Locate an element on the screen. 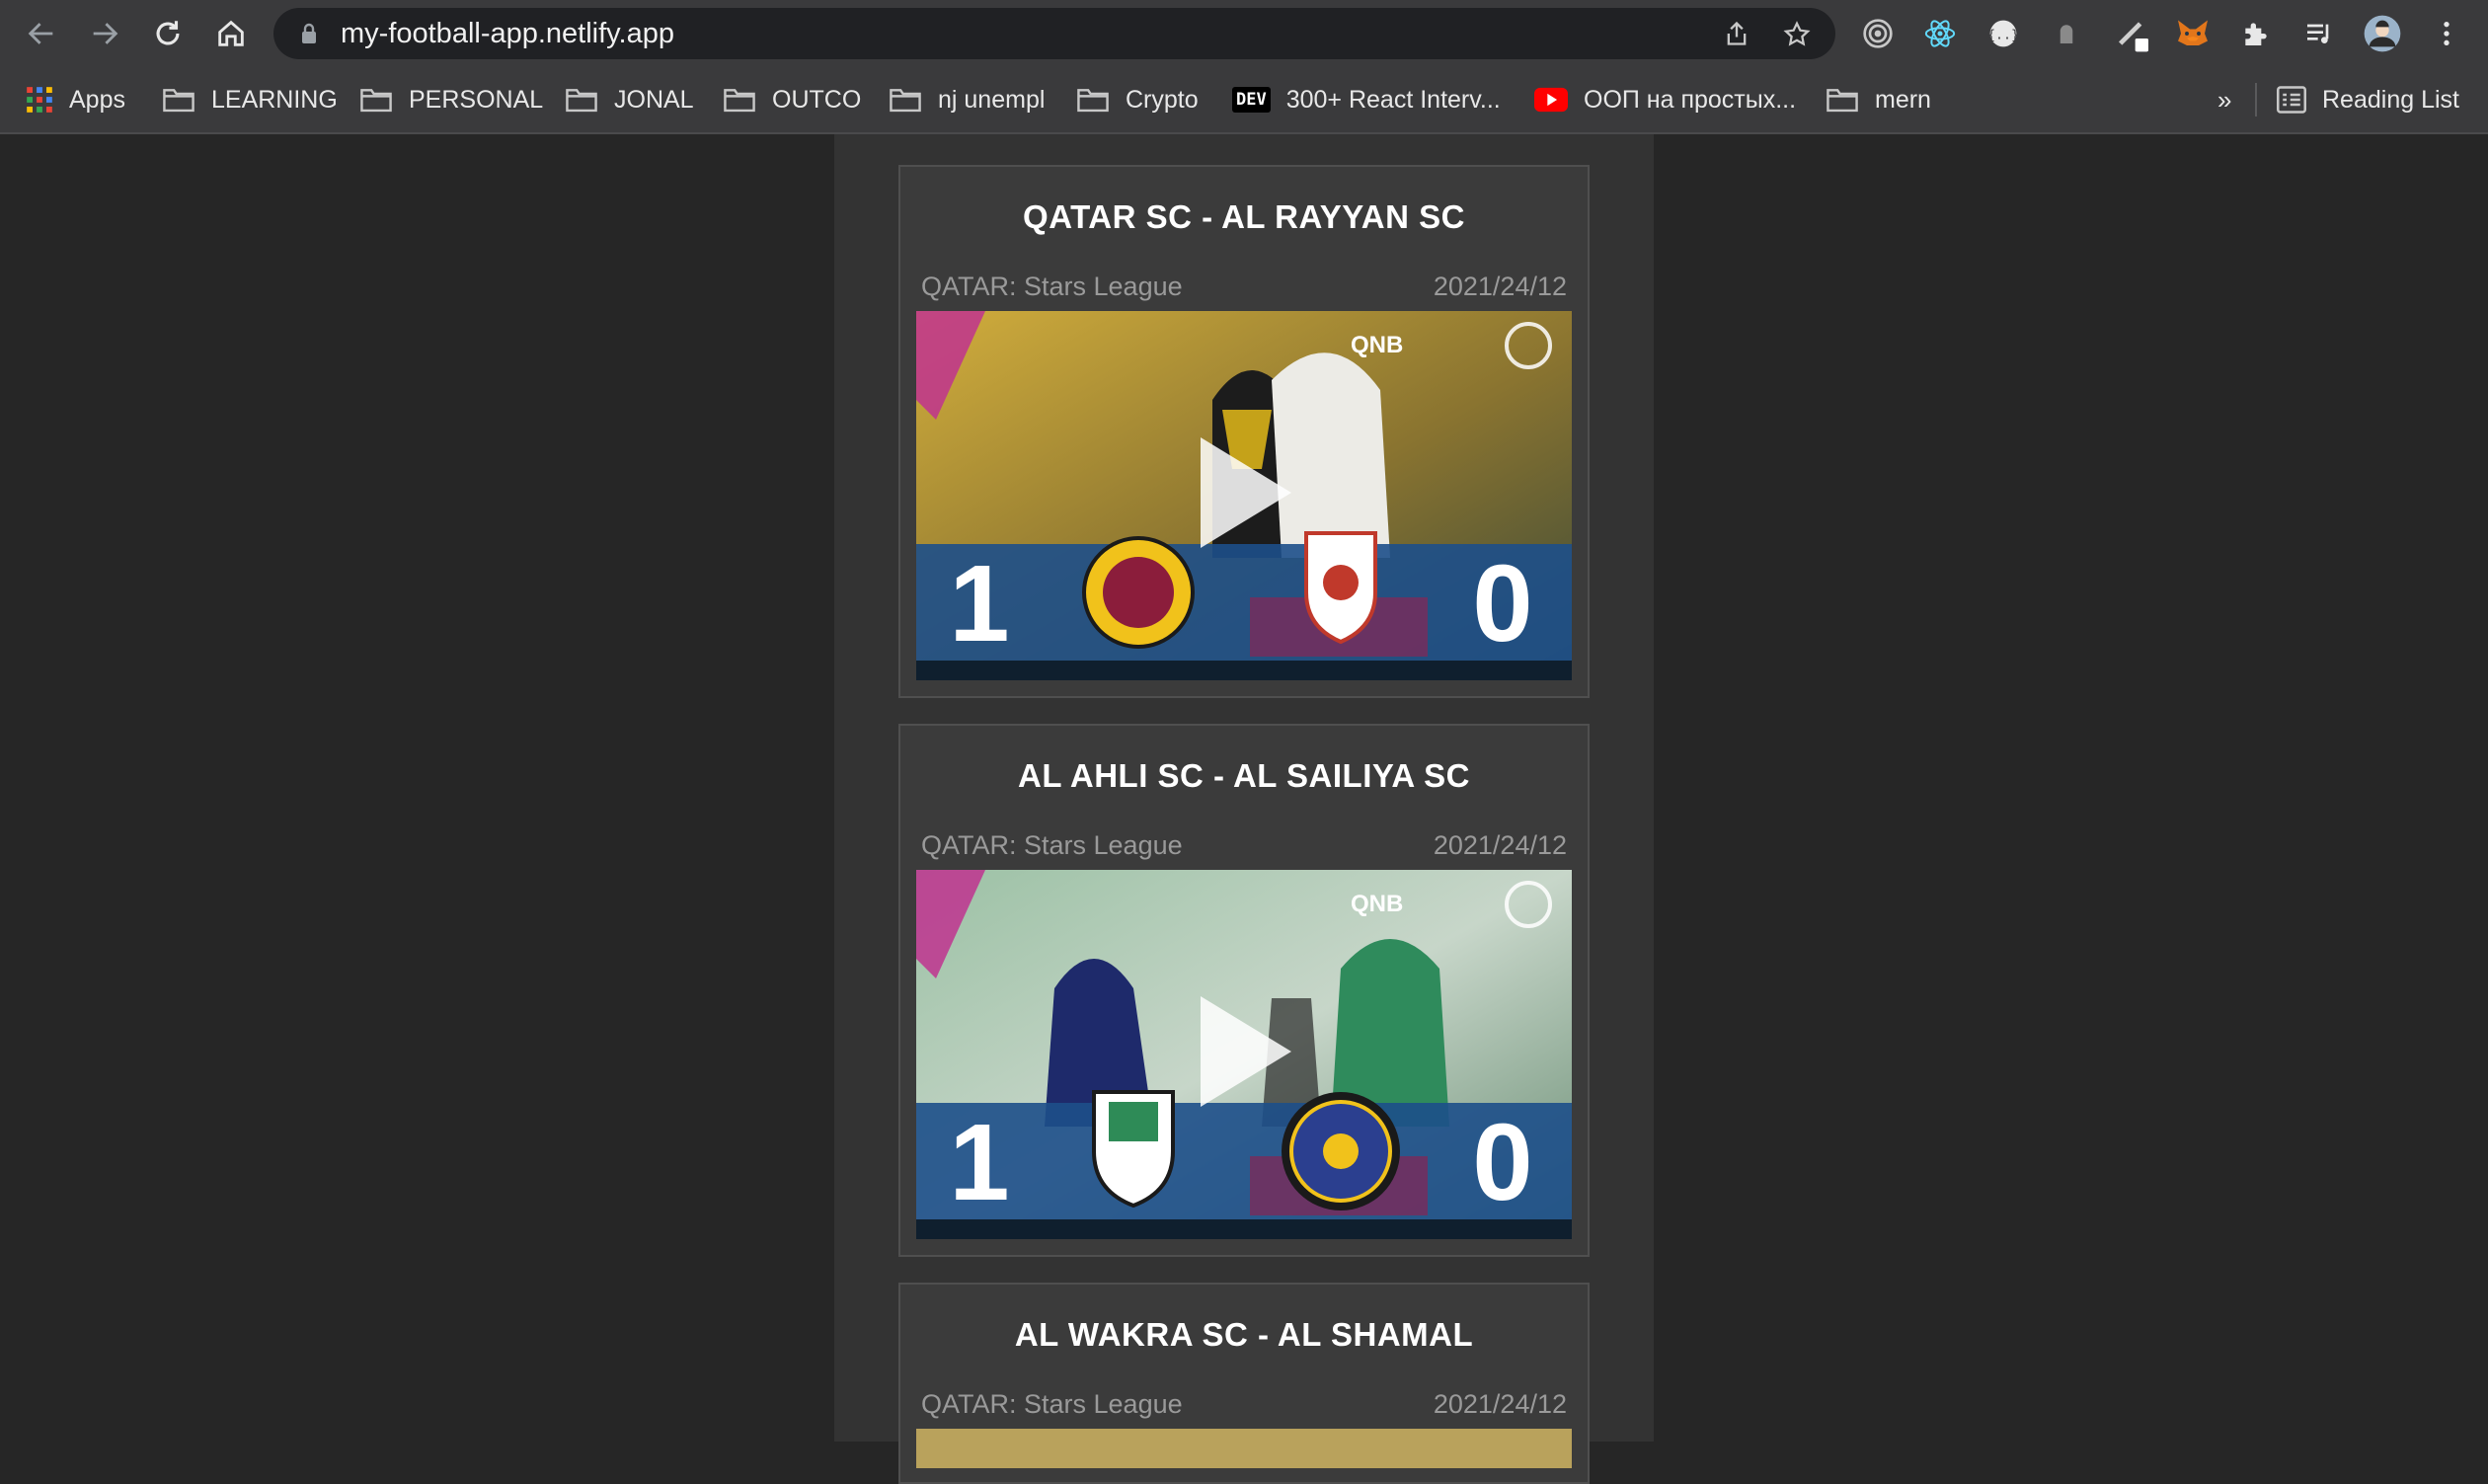 Image resolution: width=2488 pixels, height=1484 pixels. apps-grid-icon is located at coordinates (40, 100).